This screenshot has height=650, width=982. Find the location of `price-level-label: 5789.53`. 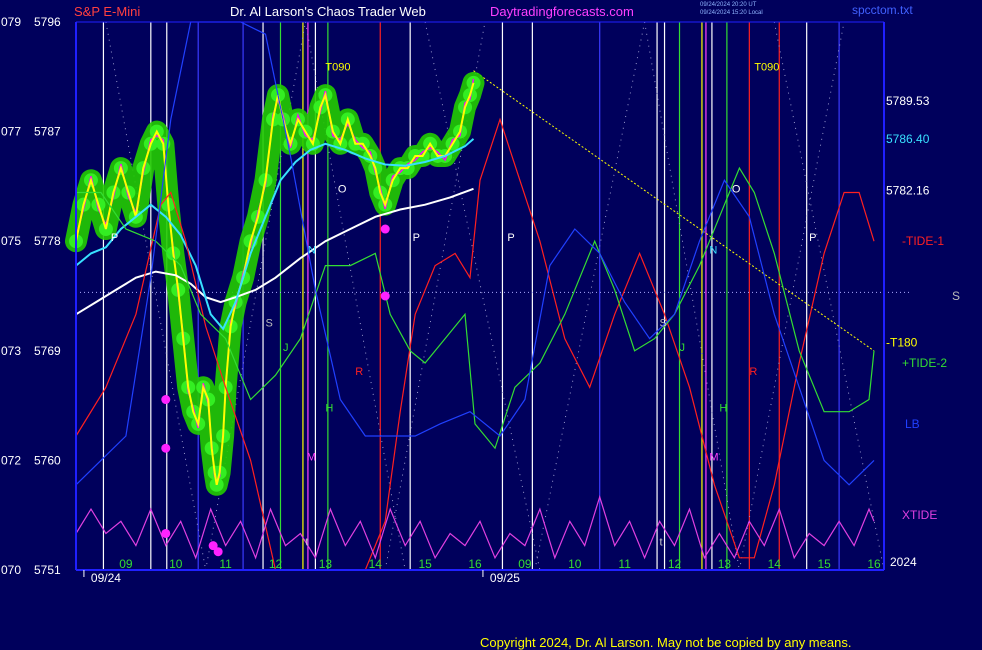

price-level-label: 5789.53 is located at coordinates (908, 101).